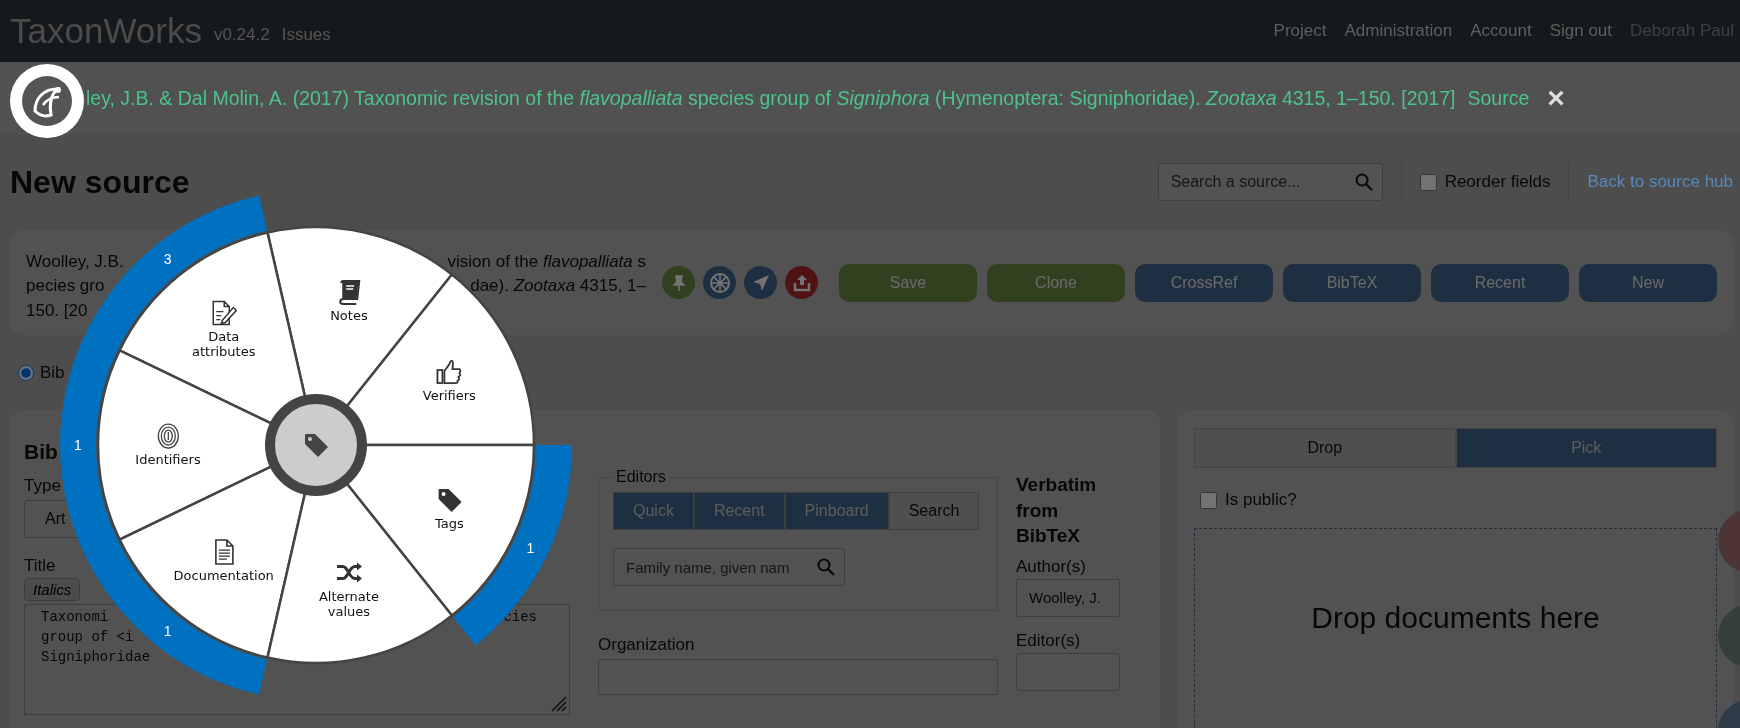 The width and height of the screenshot is (1740, 728). What do you see at coordinates (1501, 31) in the screenshot?
I see `nav-link: Account` at bounding box center [1501, 31].